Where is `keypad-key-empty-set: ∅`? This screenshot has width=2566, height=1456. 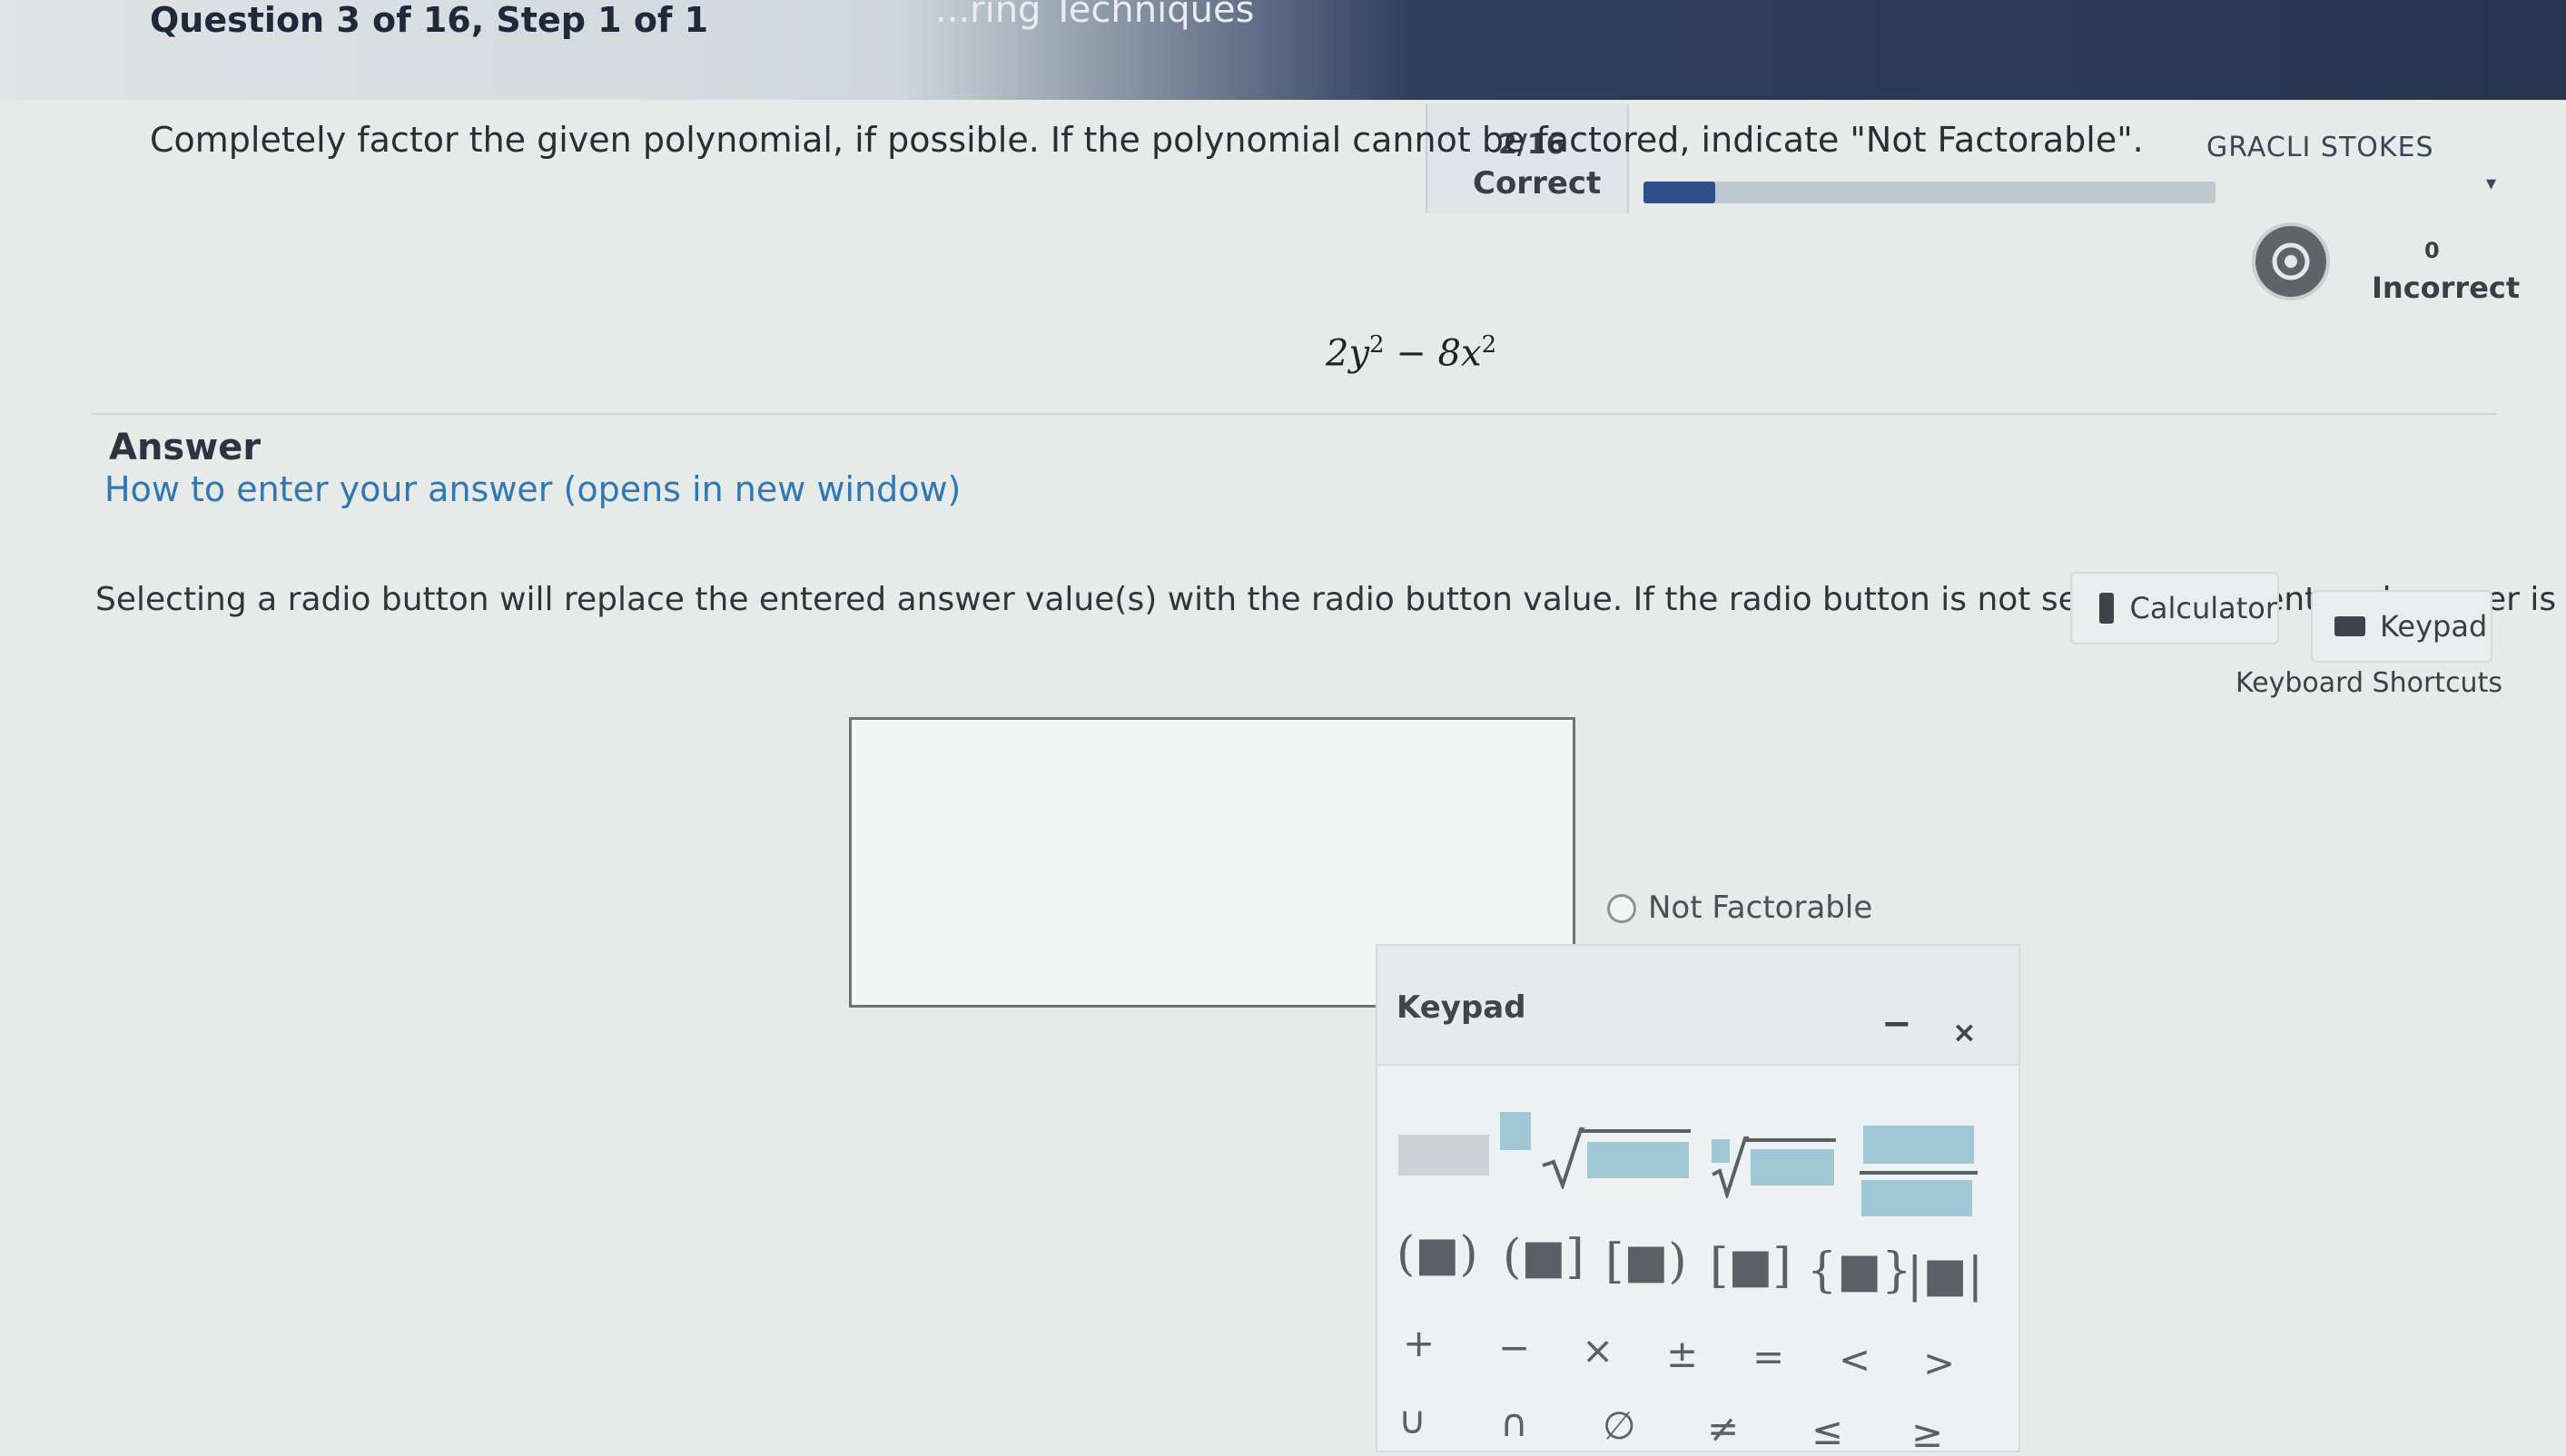
keypad-key-empty-set: ∅ is located at coordinates (1619, 1425).